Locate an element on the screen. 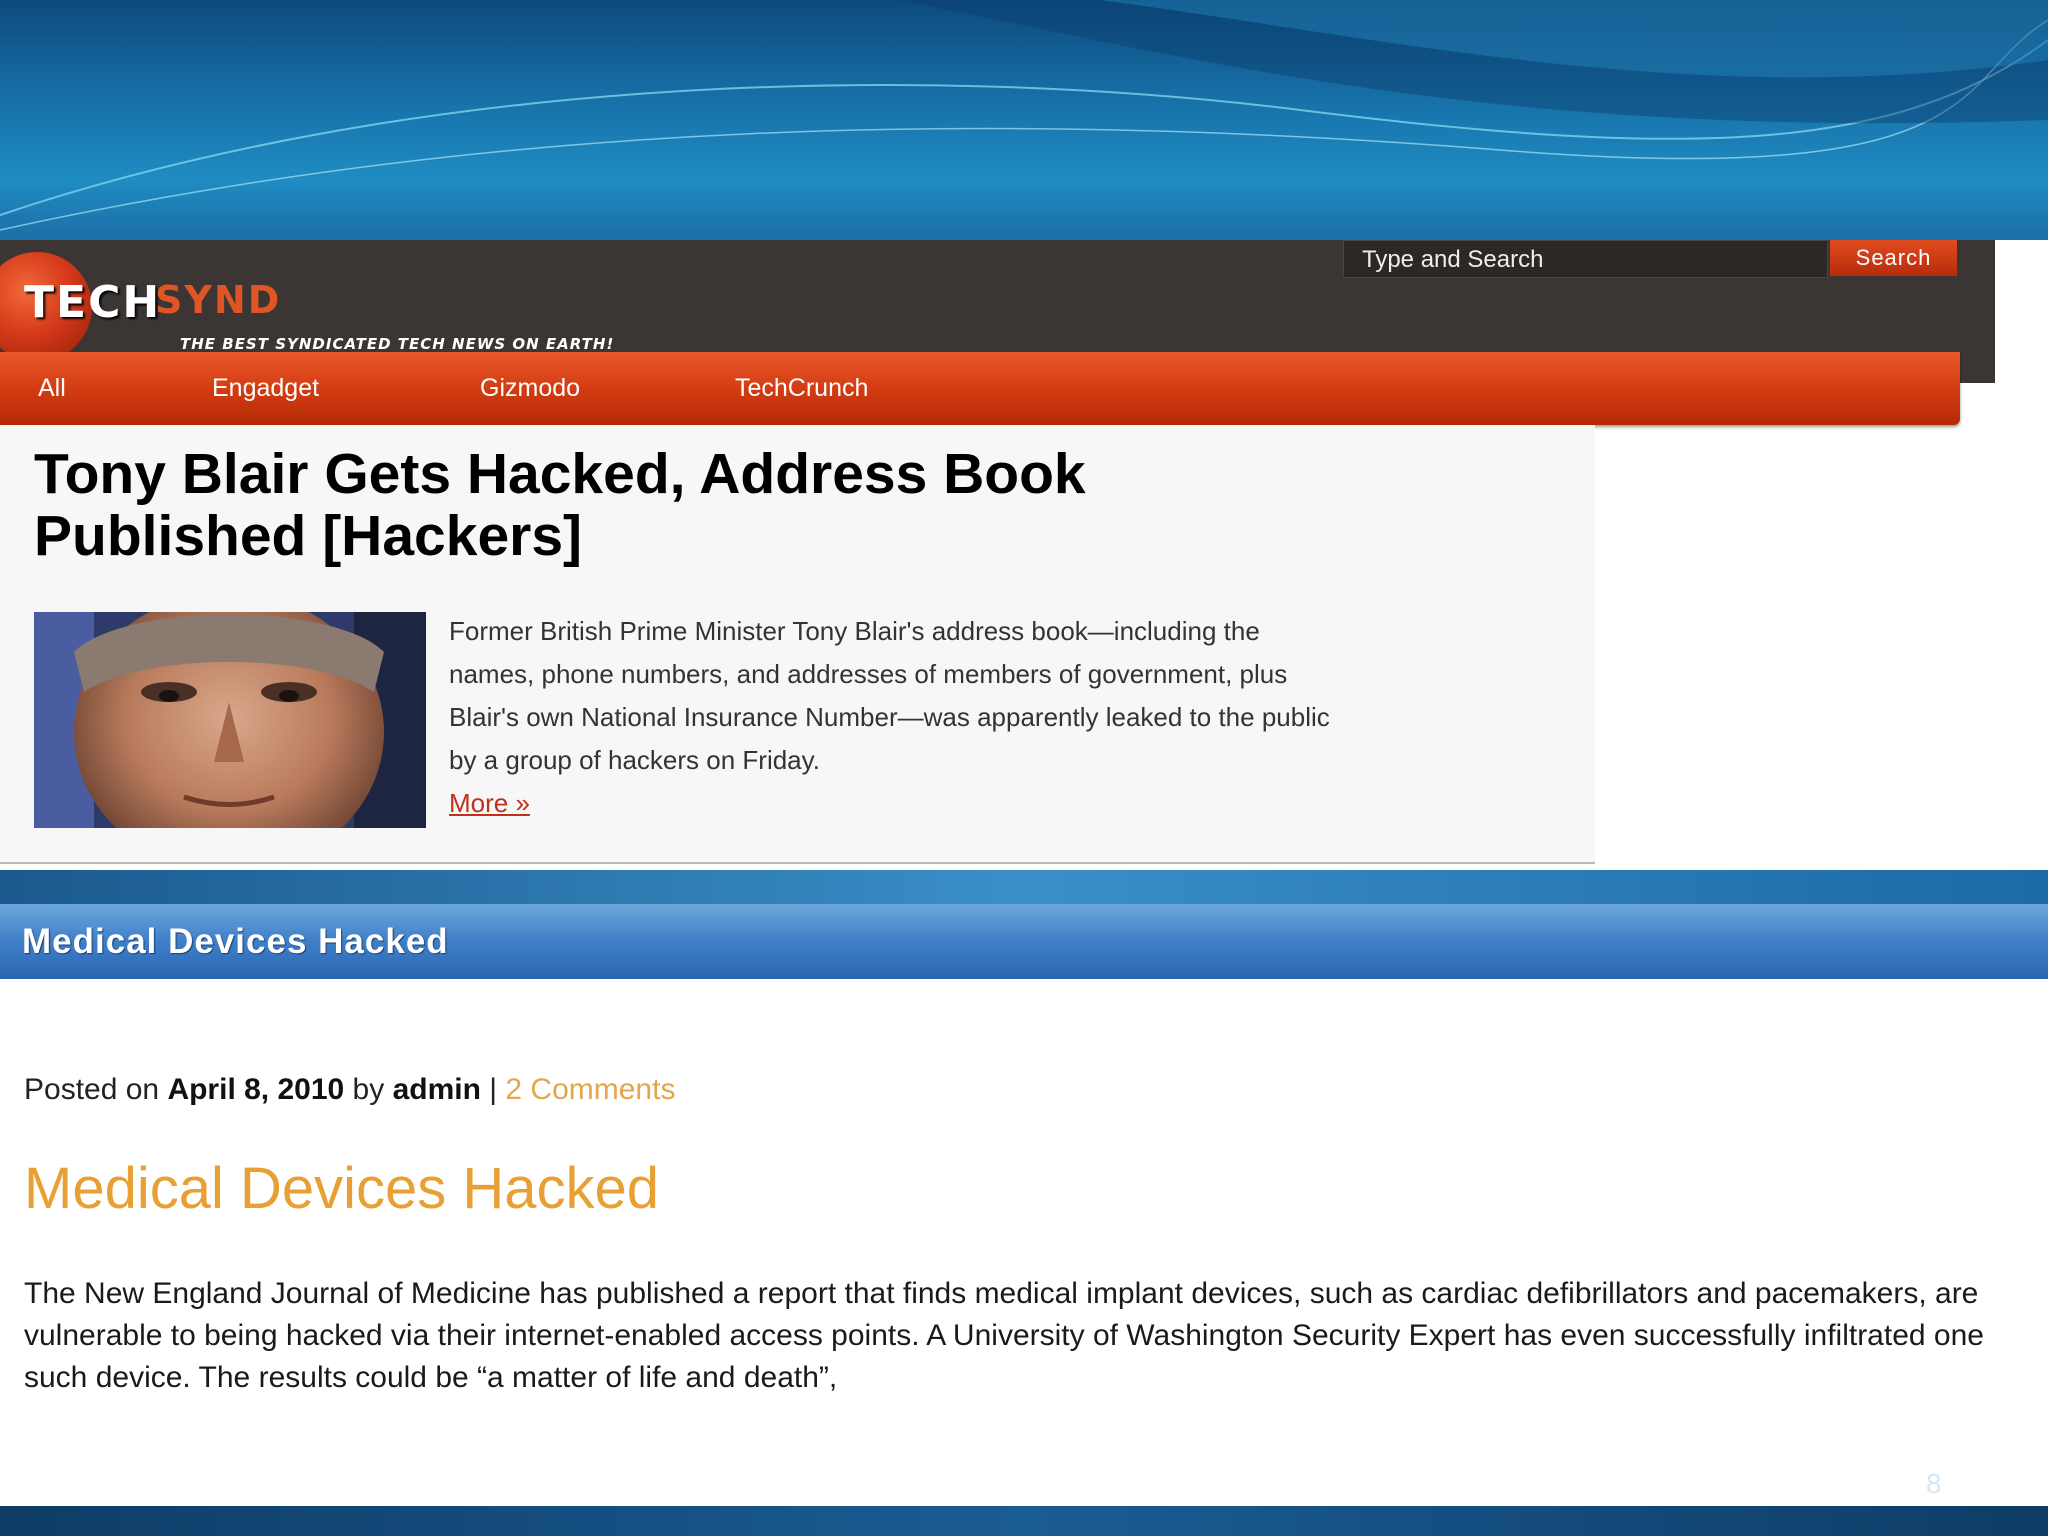 This screenshot has width=2048, height=1536. header-gap is located at coordinates (2021, 352).